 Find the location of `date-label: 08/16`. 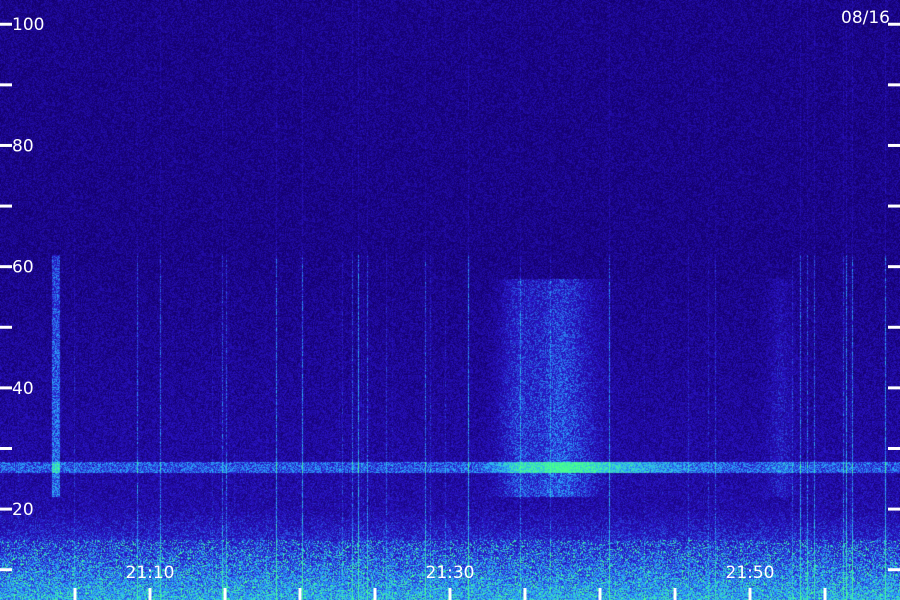

date-label: 08/16 is located at coordinates (865, 18).